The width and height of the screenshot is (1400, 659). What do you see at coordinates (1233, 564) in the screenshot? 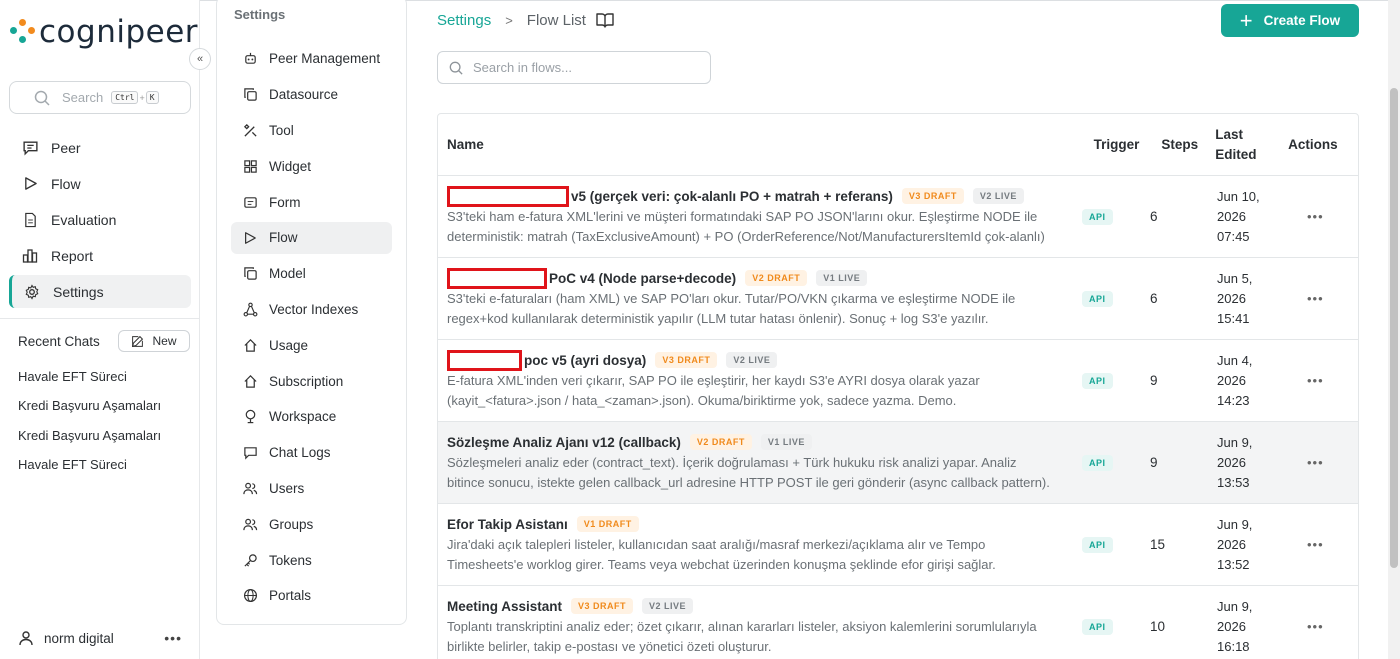
I see `time-line: 13:52` at bounding box center [1233, 564].